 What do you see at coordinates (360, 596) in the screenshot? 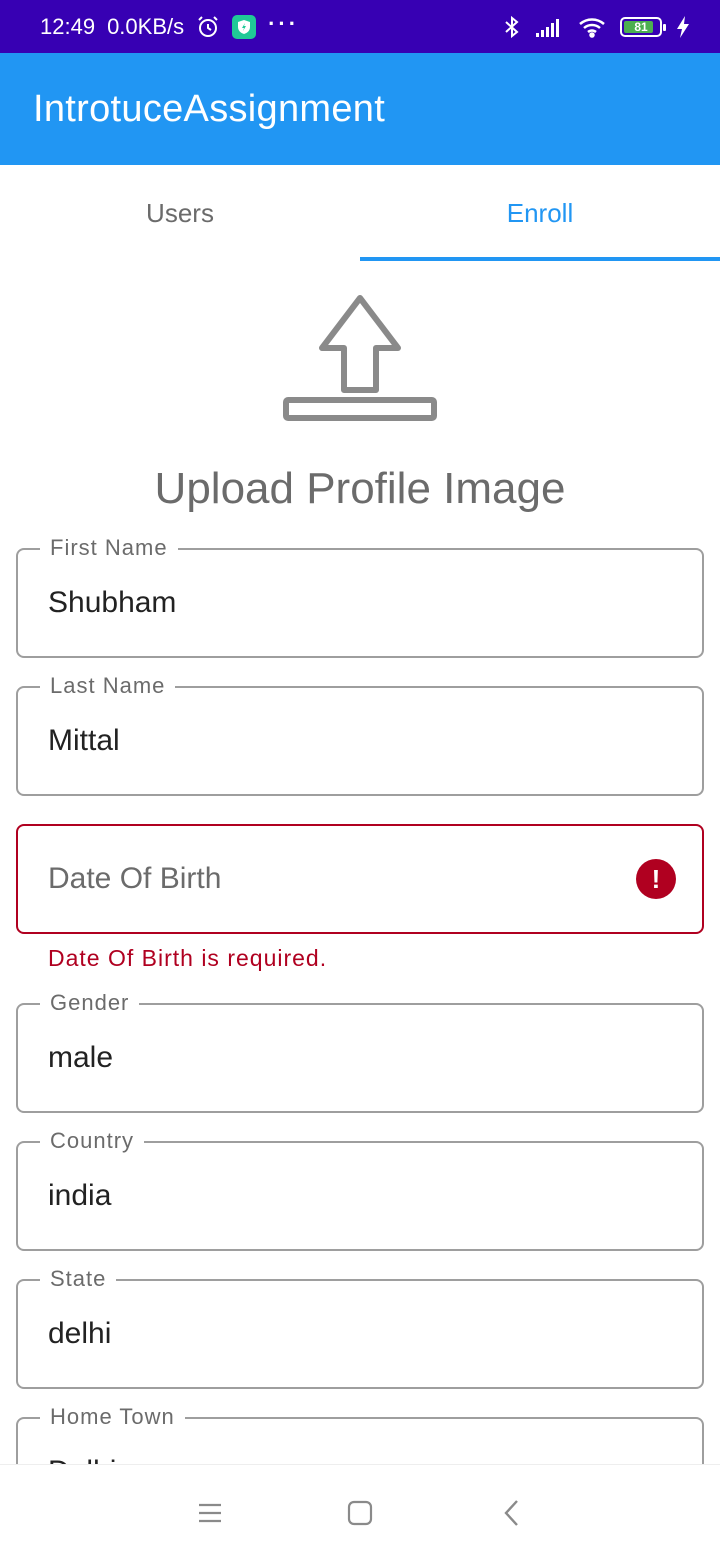
I see `first-name-field: First Name Shubham` at bounding box center [360, 596].